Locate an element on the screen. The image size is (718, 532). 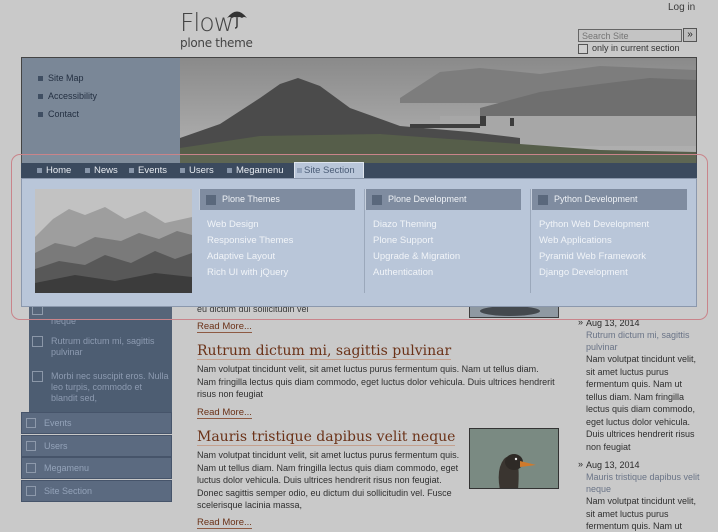
megamenu-link: Responsive Themes is located at coordinates (250, 240).